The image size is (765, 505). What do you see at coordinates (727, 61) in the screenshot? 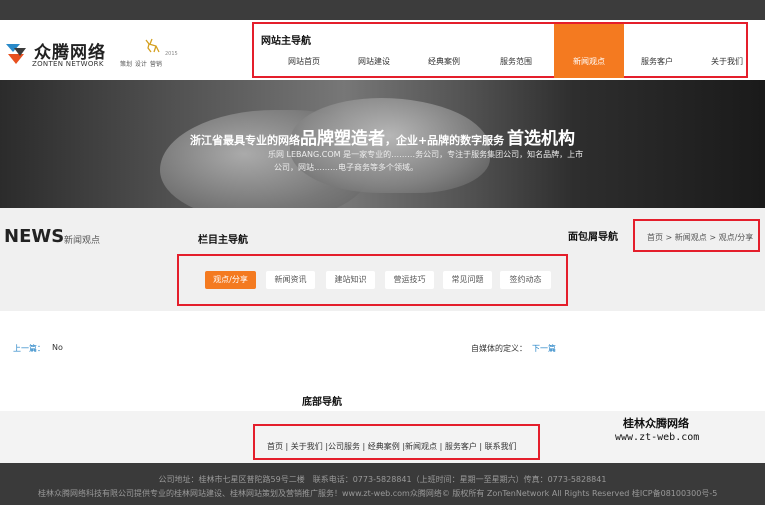
I see `nav-item-about: 关于我们` at bounding box center [727, 61].